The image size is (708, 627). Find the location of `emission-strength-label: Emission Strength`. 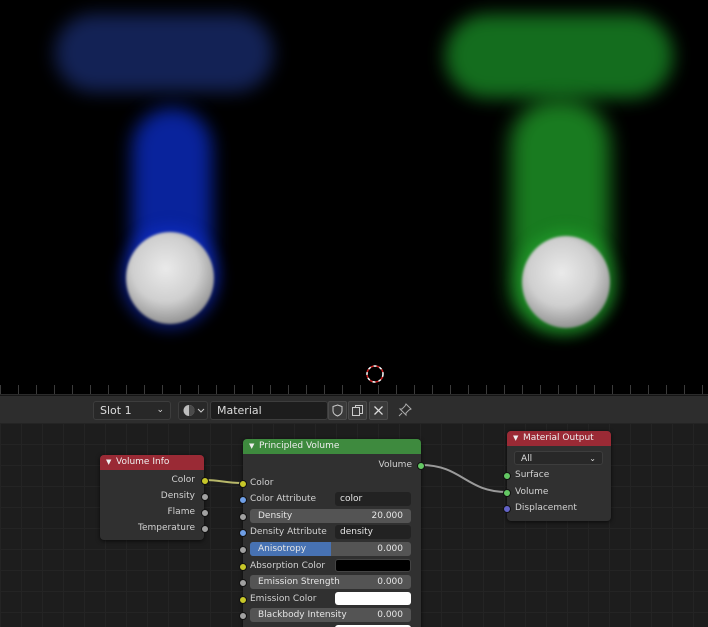

emission-strength-label: Emission Strength is located at coordinates (299, 582).